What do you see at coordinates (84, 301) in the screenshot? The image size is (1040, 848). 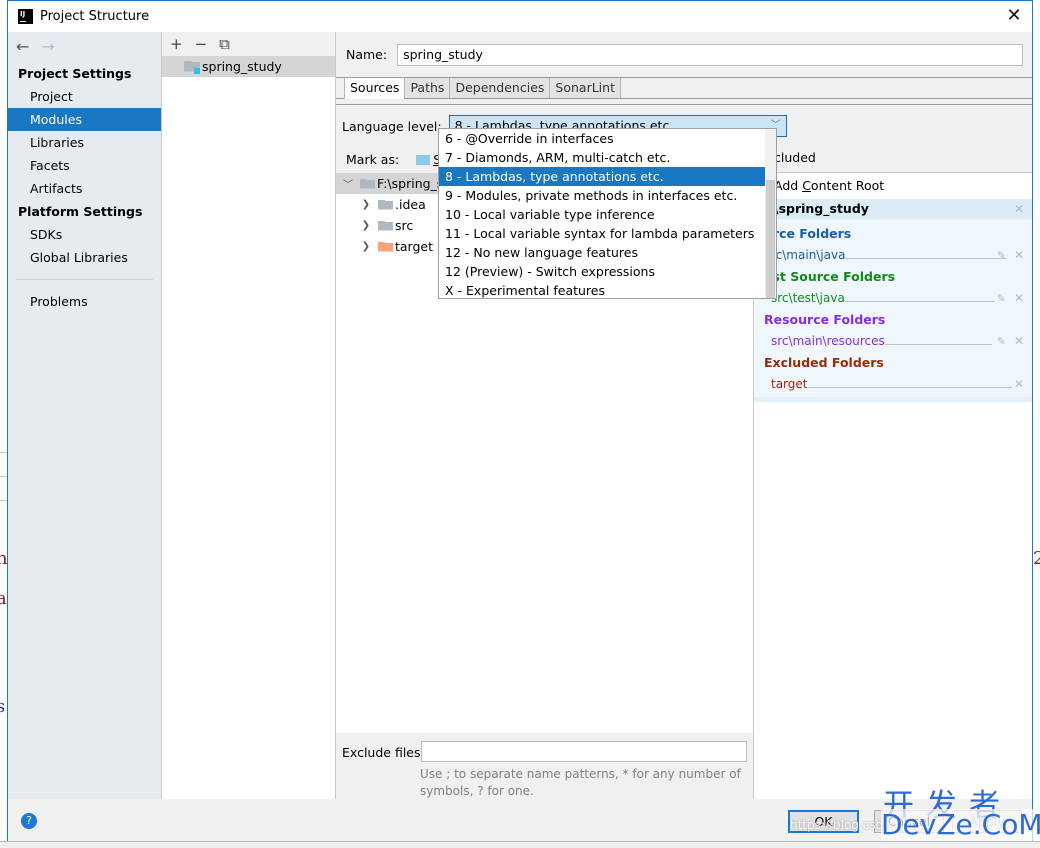 I see `nav-item-problems: Problems` at bounding box center [84, 301].